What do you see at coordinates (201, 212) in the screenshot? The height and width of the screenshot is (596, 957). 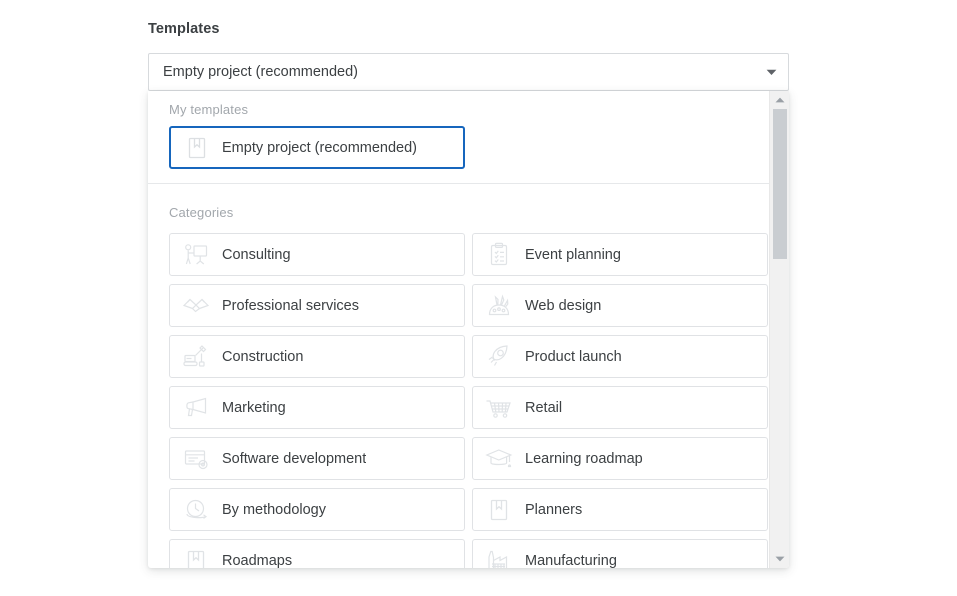 I see `group-label-categories: Categories` at bounding box center [201, 212].